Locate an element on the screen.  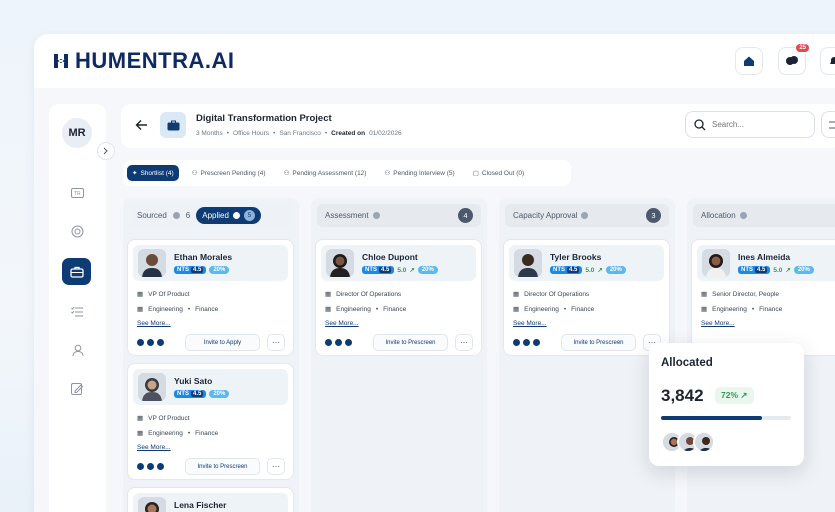
briefcase-nav-active is located at coordinates (76, 271).